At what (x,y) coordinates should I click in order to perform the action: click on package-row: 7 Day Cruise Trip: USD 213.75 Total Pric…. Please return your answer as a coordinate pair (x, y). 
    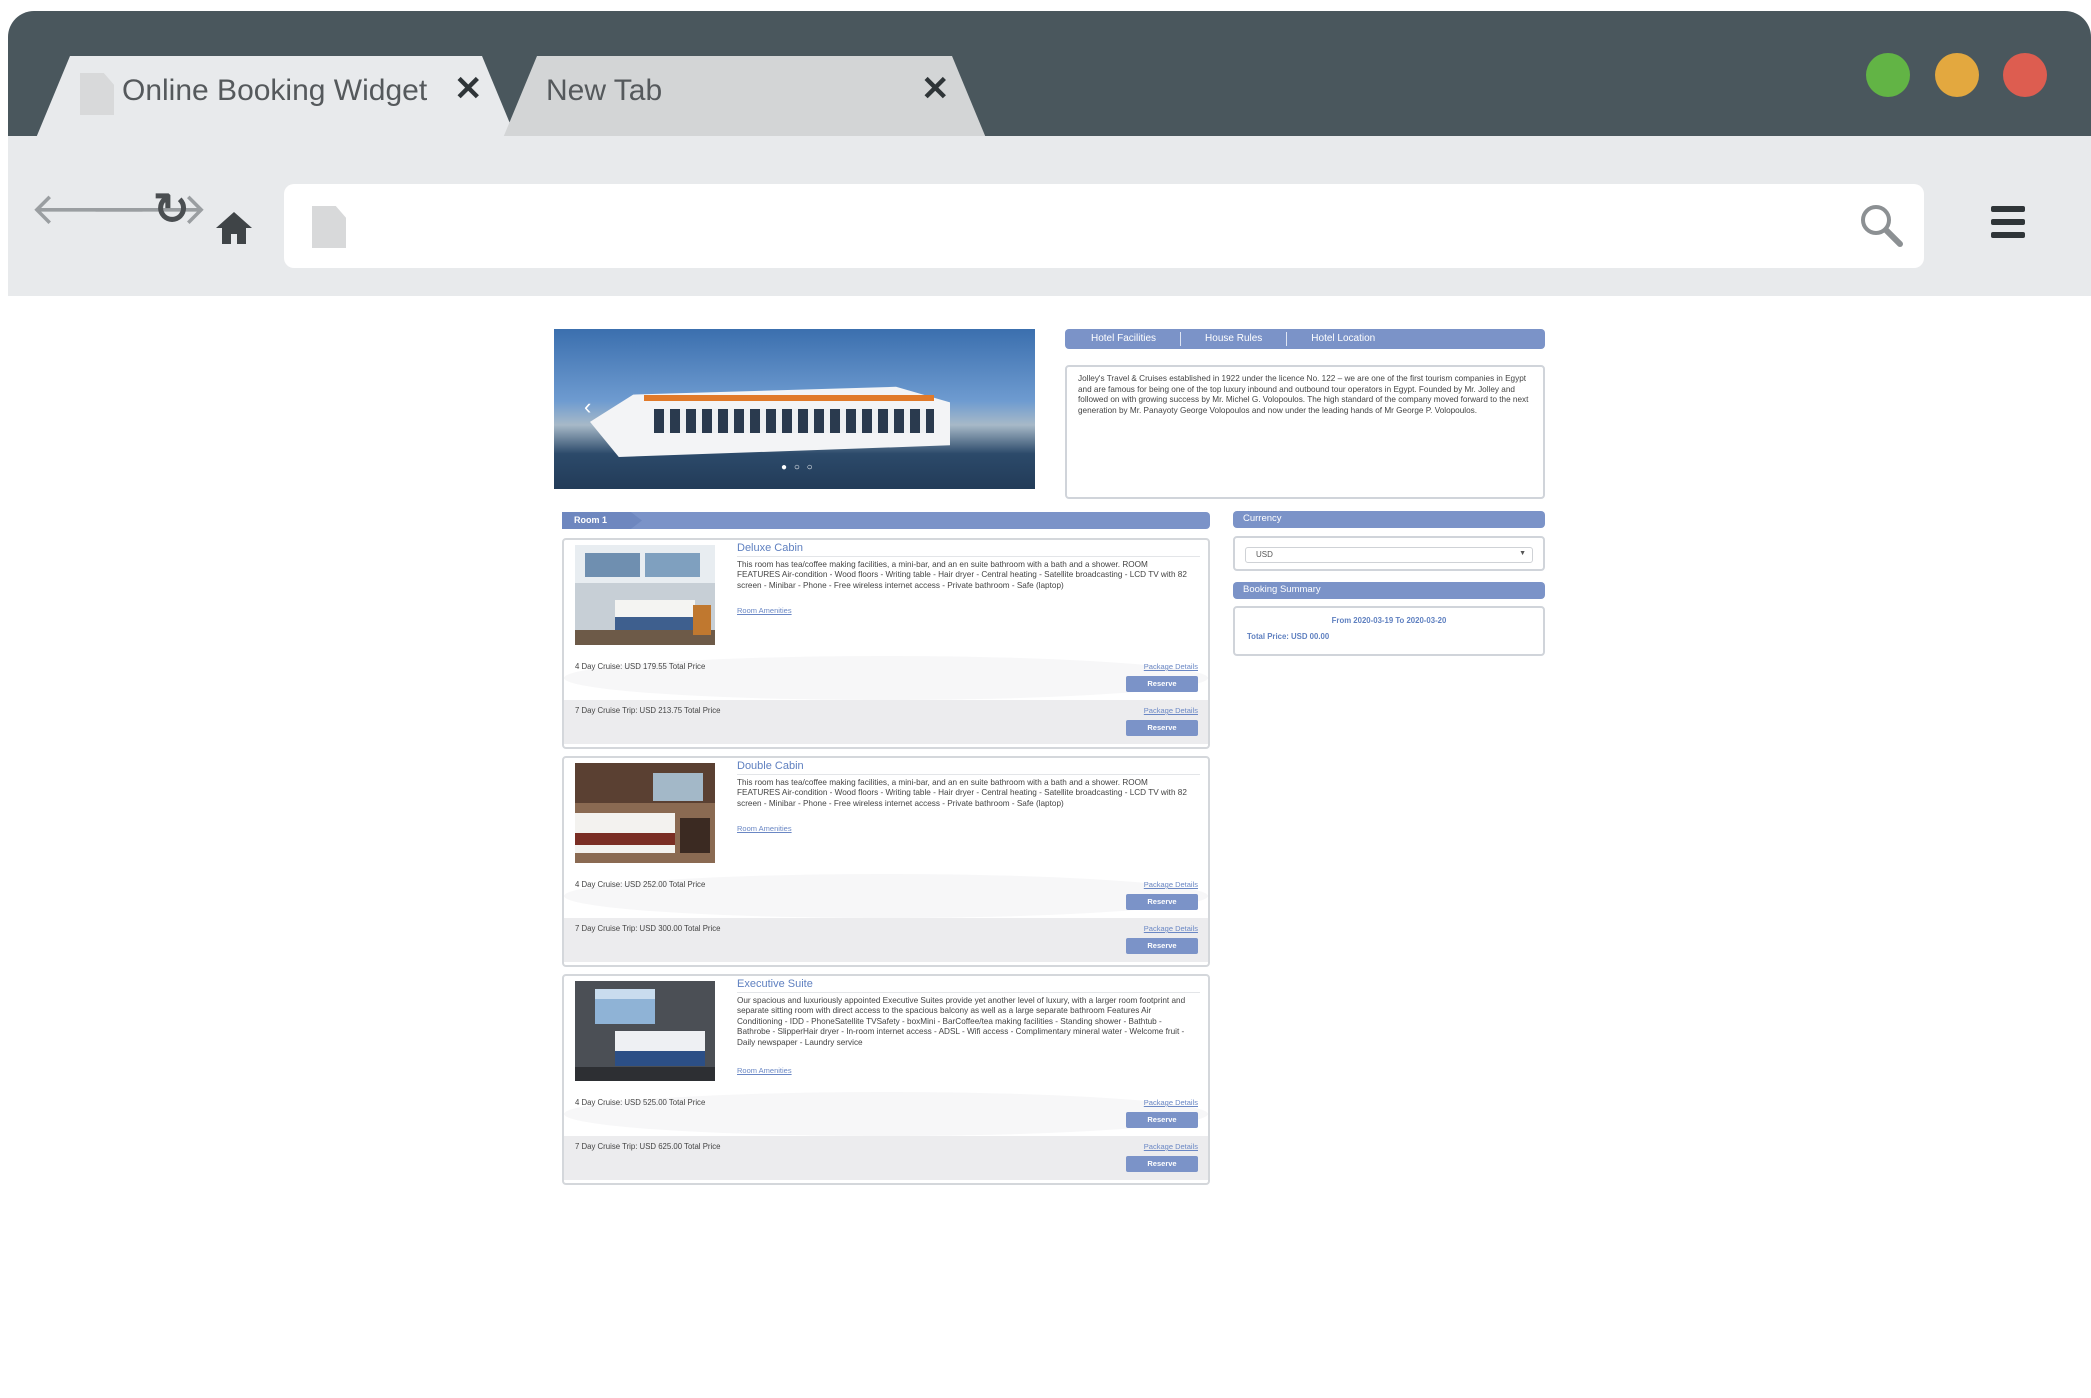
    Looking at the image, I should click on (886, 722).